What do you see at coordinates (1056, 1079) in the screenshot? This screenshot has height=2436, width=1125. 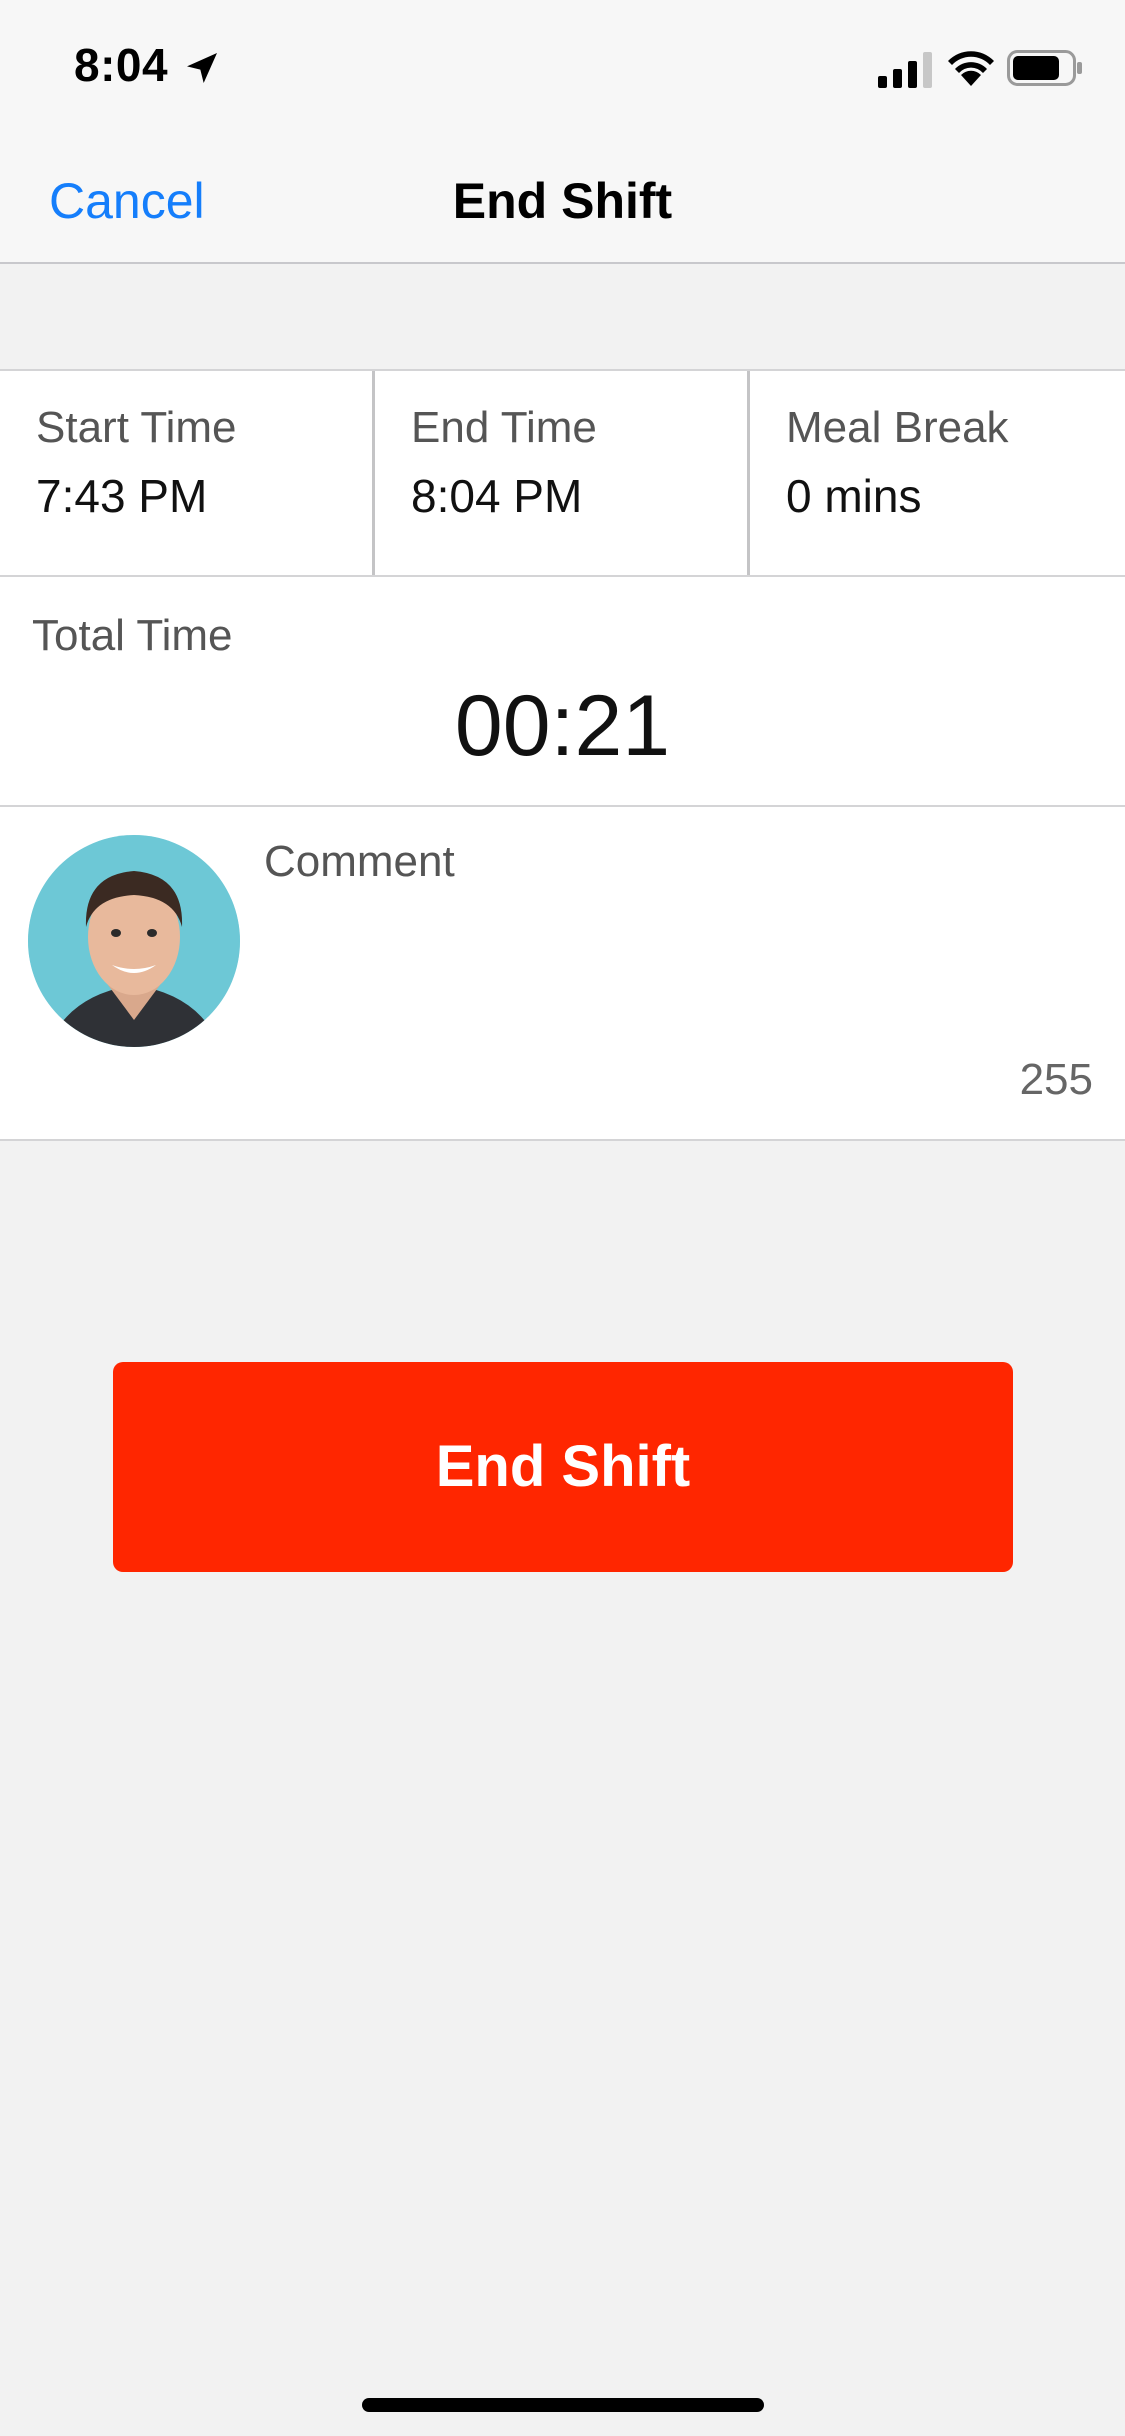 I see `character-count: 255` at bounding box center [1056, 1079].